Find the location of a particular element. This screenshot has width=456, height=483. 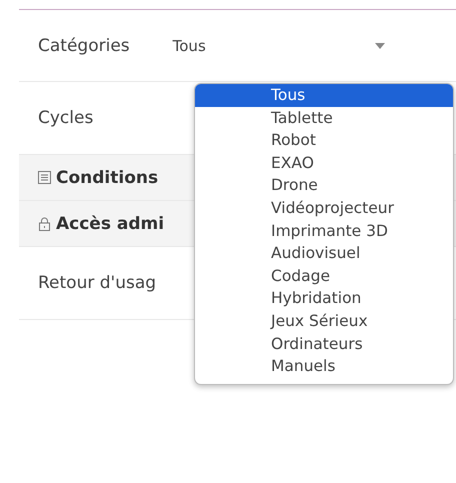

dropdown-option: Audiovisuel is located at coordinates (324, 253).